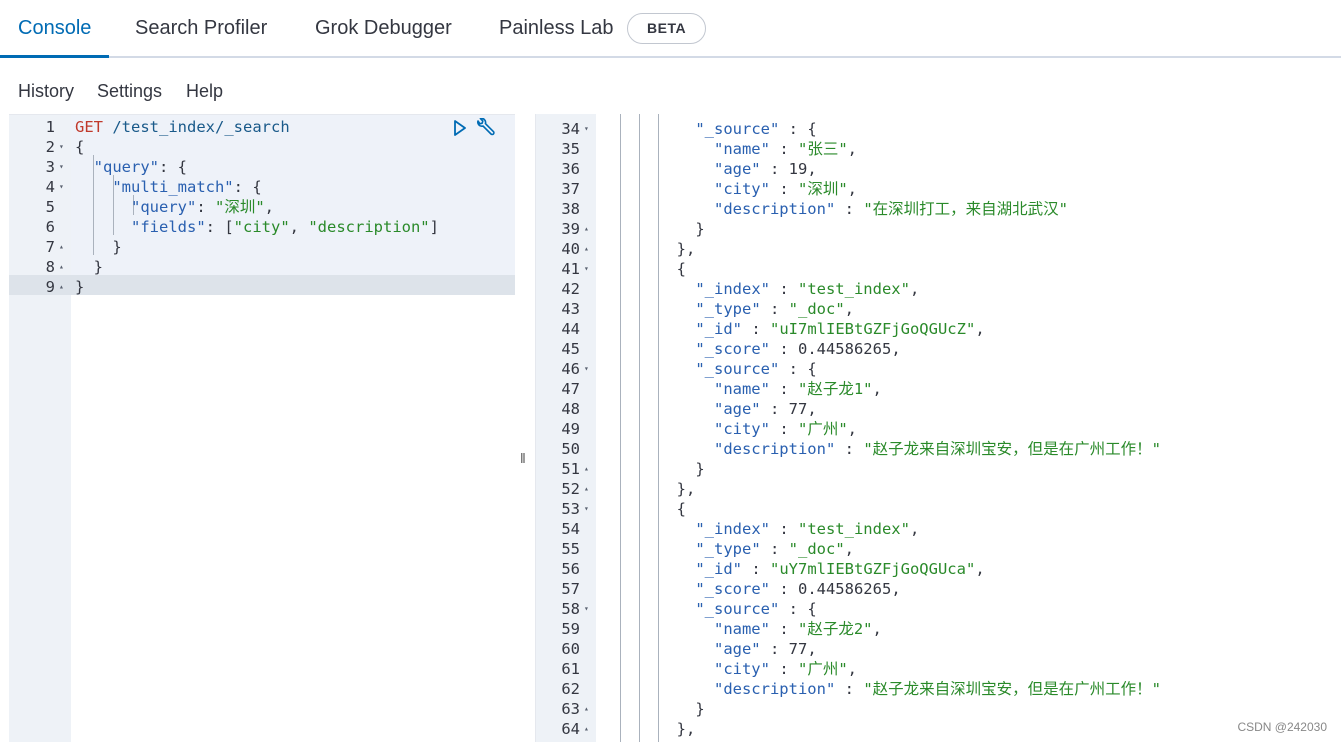 This screenshot has height=742, width=1341. I want to click on console-menu: History Settings Help, so click(670, 87).